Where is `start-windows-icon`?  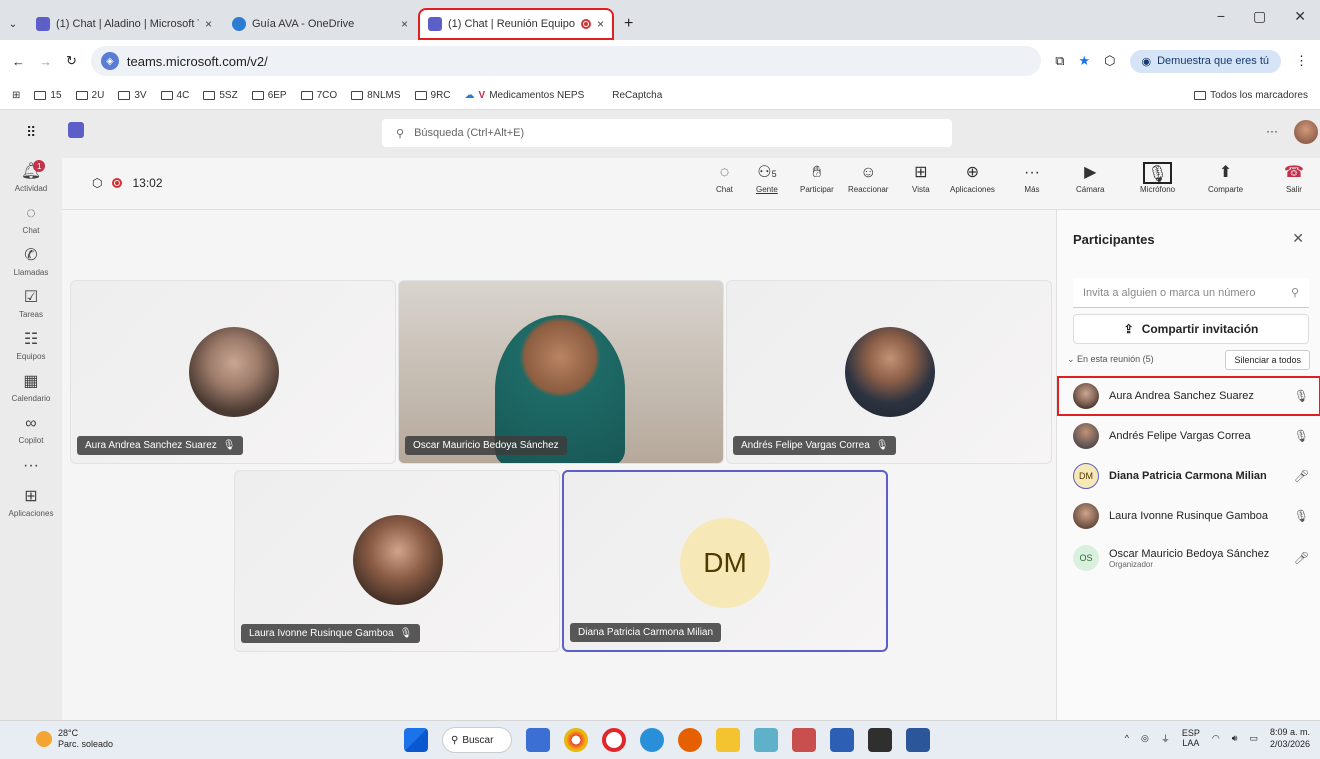
start-windows-icon is located at coordinates (416, 740).